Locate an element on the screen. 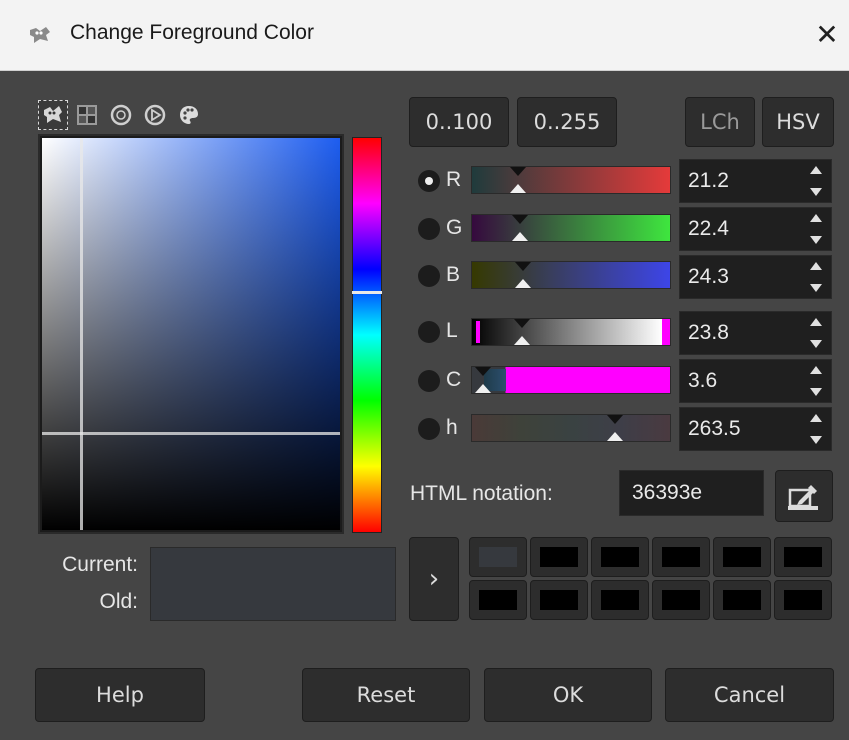 The height and width of the screenshot is (740, 849). channel-slider-r is located at coordinates (571, 180).